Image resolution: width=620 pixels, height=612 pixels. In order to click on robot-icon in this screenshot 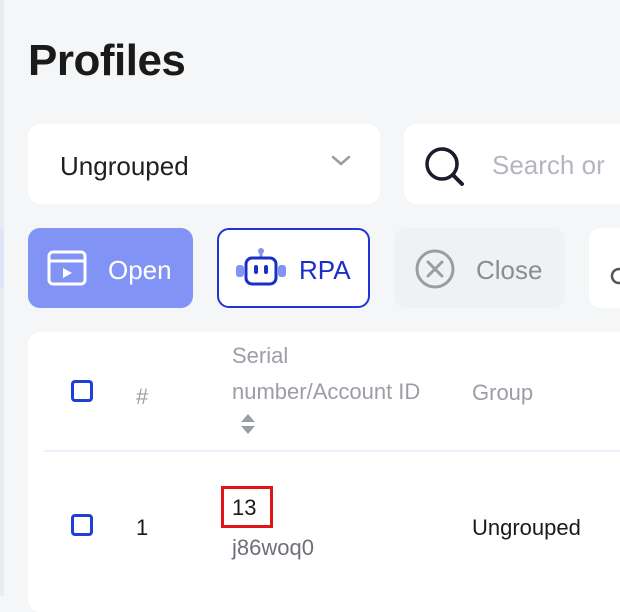, I will do `click(261, 272)`.